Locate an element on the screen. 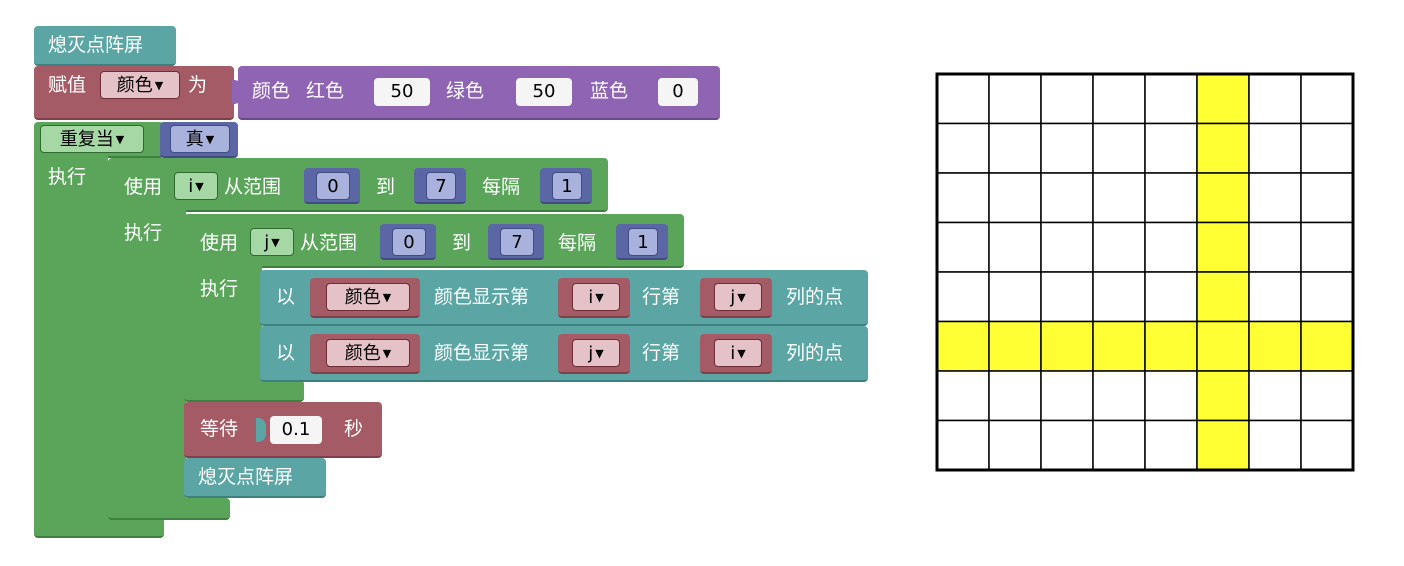 The height and width of the screenshot is (566, 1404). assign-block: 赋值 颜色 ▼ 为 is located at coordinates (134, 93).